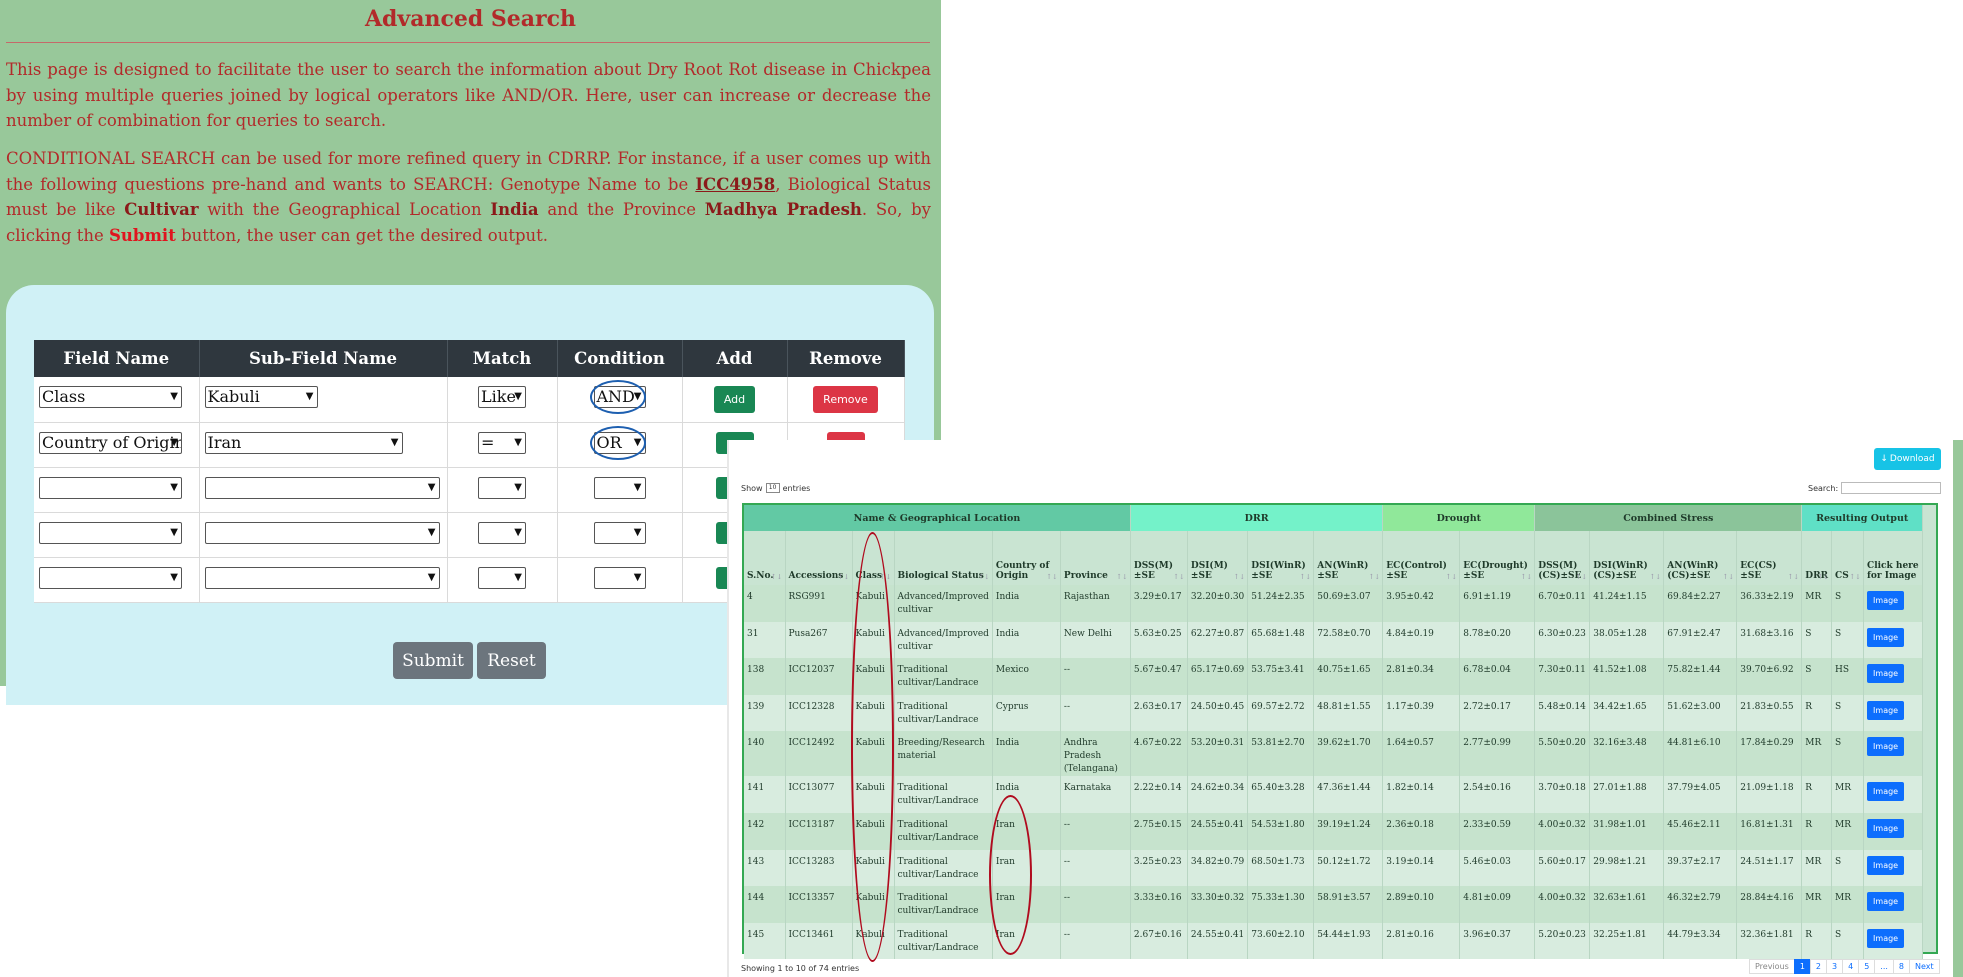 The width and height of the screenshot is (1963, 977). I want to click on pagination-item: 8, so click(1901, 966).